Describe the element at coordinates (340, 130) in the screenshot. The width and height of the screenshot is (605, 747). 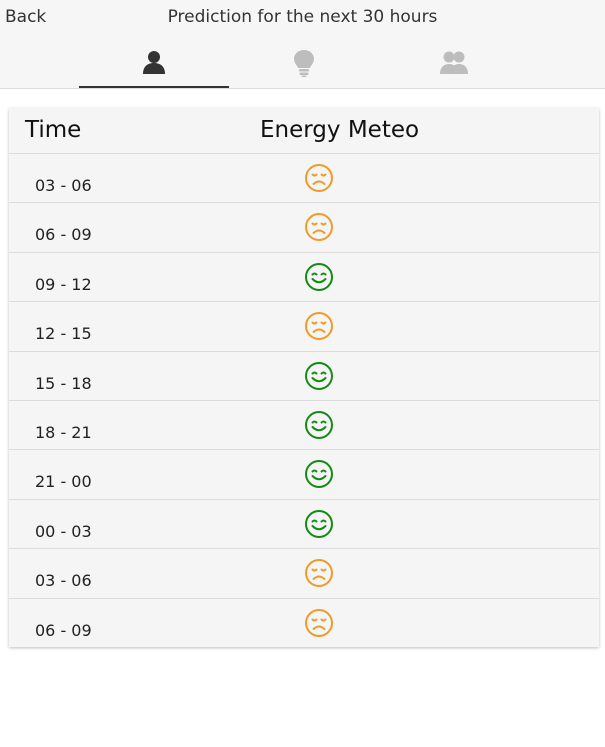
I see `column-header-energy-meteo: Energy Meteo` at that location.